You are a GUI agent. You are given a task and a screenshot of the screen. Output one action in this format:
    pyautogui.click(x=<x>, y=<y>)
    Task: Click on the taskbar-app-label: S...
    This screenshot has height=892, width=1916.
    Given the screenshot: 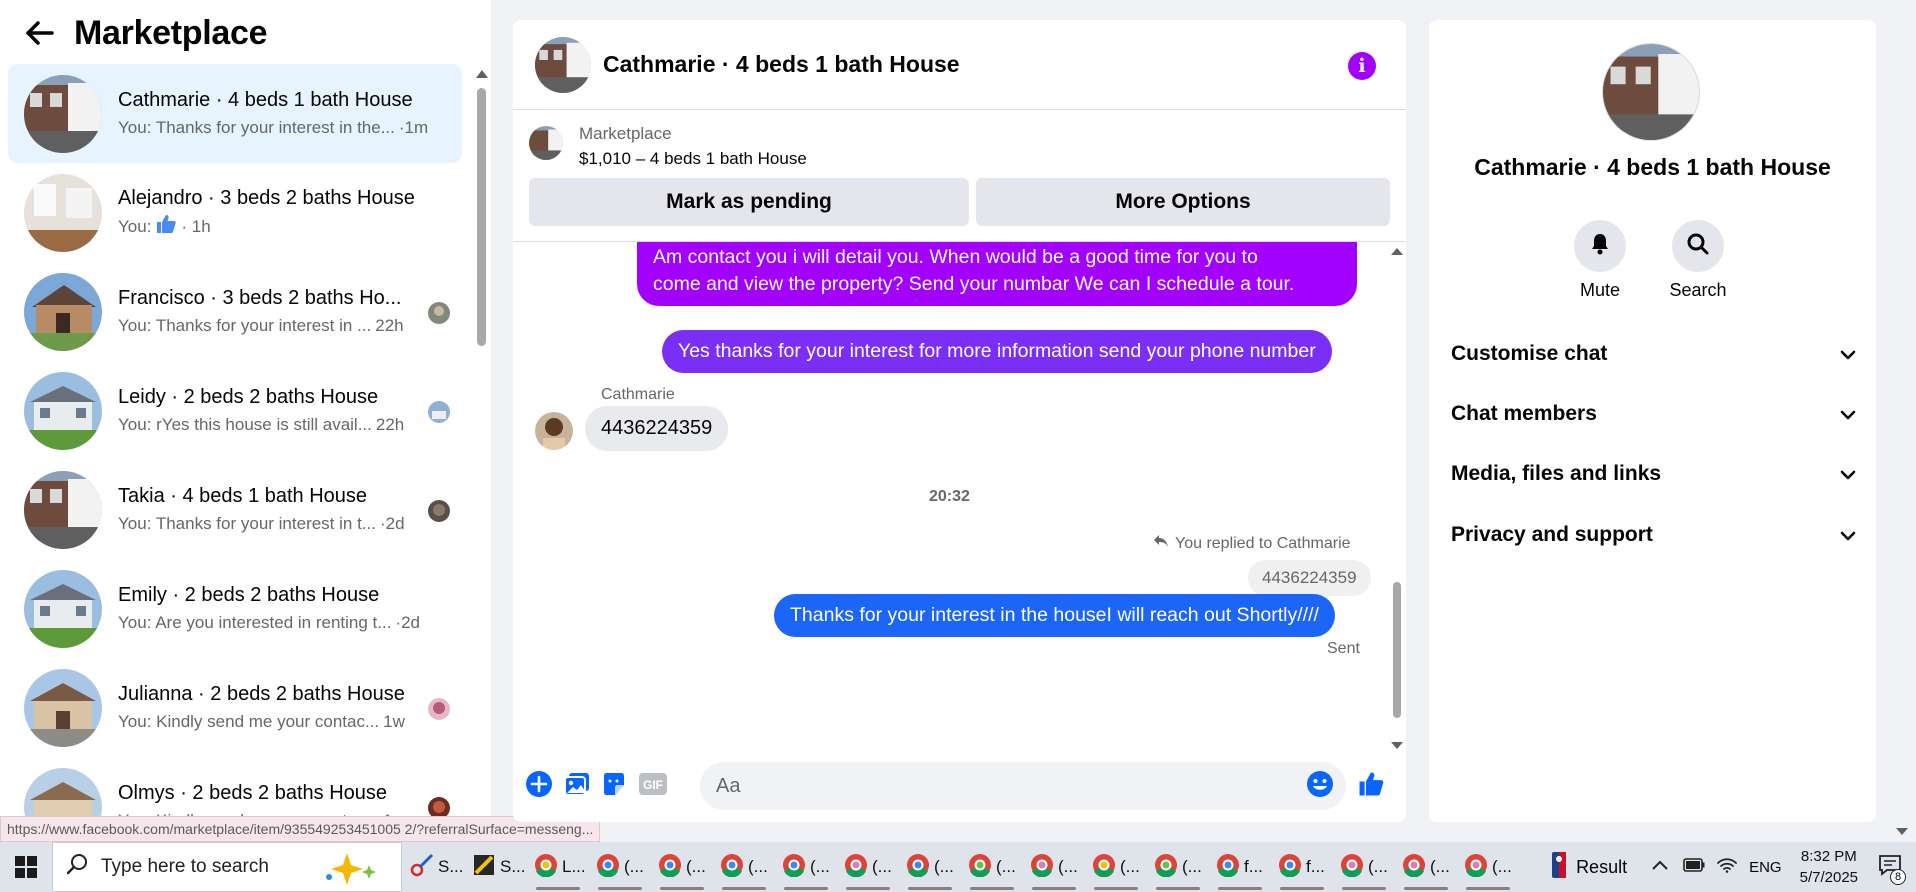 What is the action you would take?
    pyautogui.click(x=451, y=866)
    